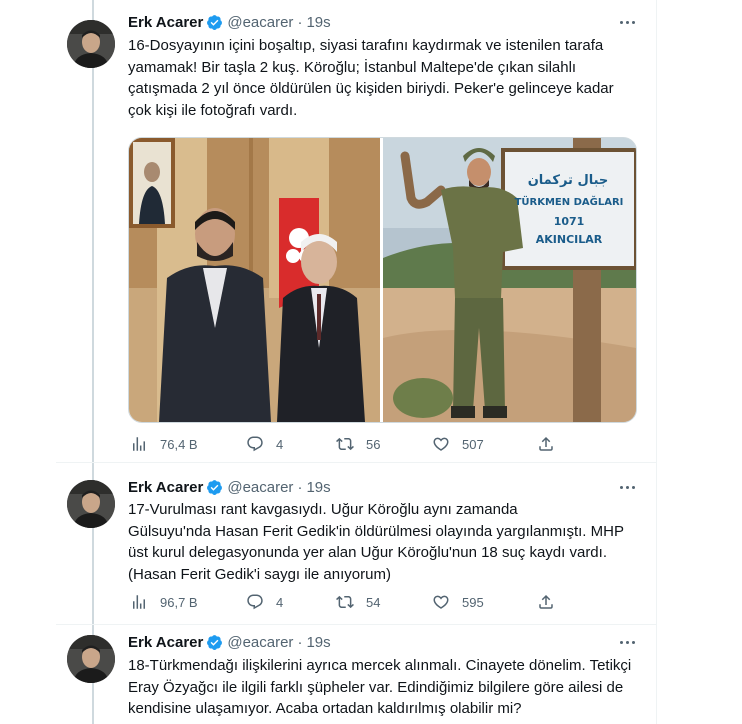 This screenshot has width=742, height=724. I want to click on like-count: 595, so click(473, 602).